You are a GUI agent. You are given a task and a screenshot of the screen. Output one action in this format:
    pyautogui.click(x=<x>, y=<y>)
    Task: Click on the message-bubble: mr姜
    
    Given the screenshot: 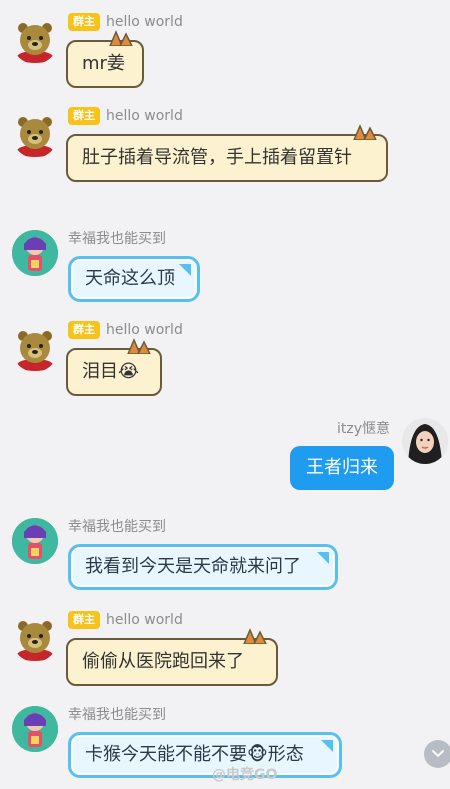 What is the action you would take?
    pyautogui.click(x=105, y=59)
    